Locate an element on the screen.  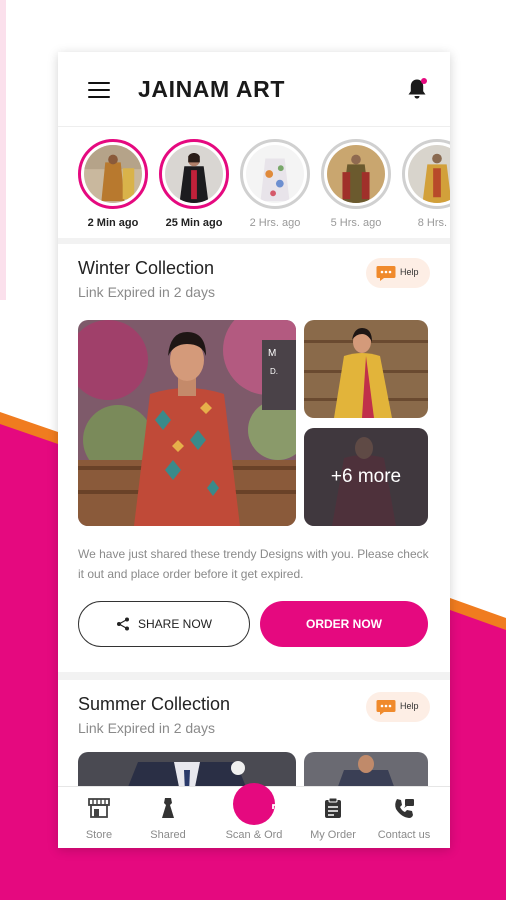
story-item: 2 Min ago is located at coordinates (113, 184).